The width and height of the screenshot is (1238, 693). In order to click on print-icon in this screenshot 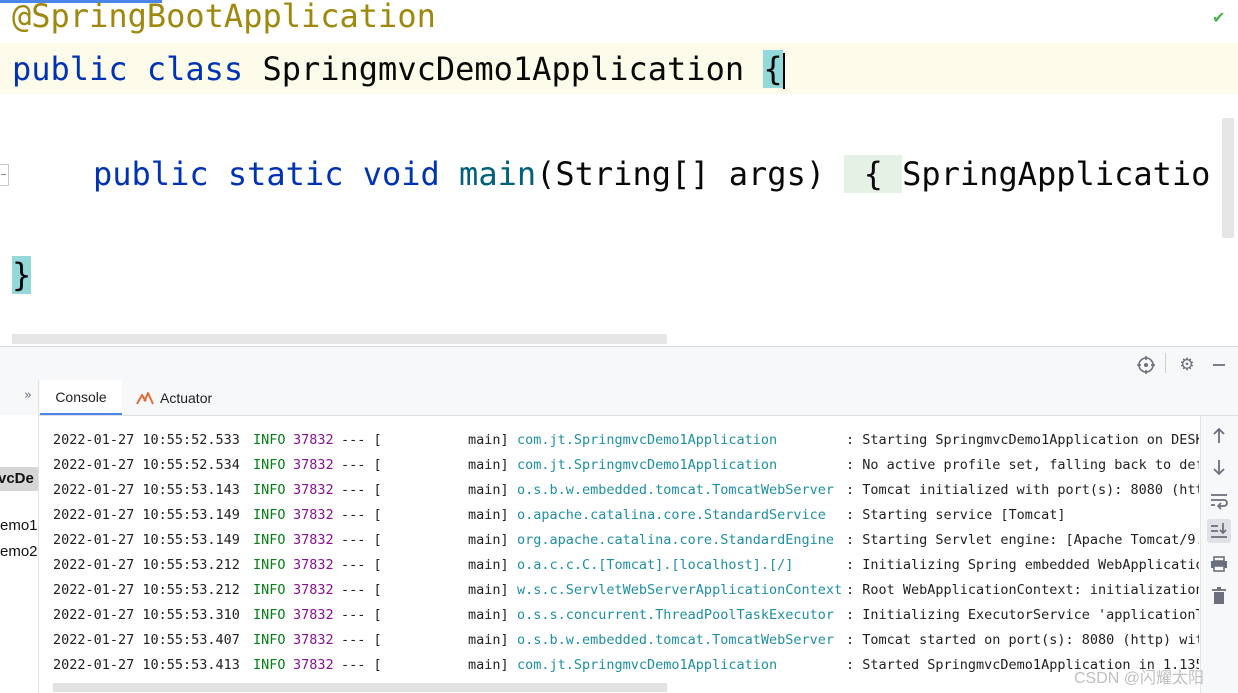, I will do `click(1219, 564)`.